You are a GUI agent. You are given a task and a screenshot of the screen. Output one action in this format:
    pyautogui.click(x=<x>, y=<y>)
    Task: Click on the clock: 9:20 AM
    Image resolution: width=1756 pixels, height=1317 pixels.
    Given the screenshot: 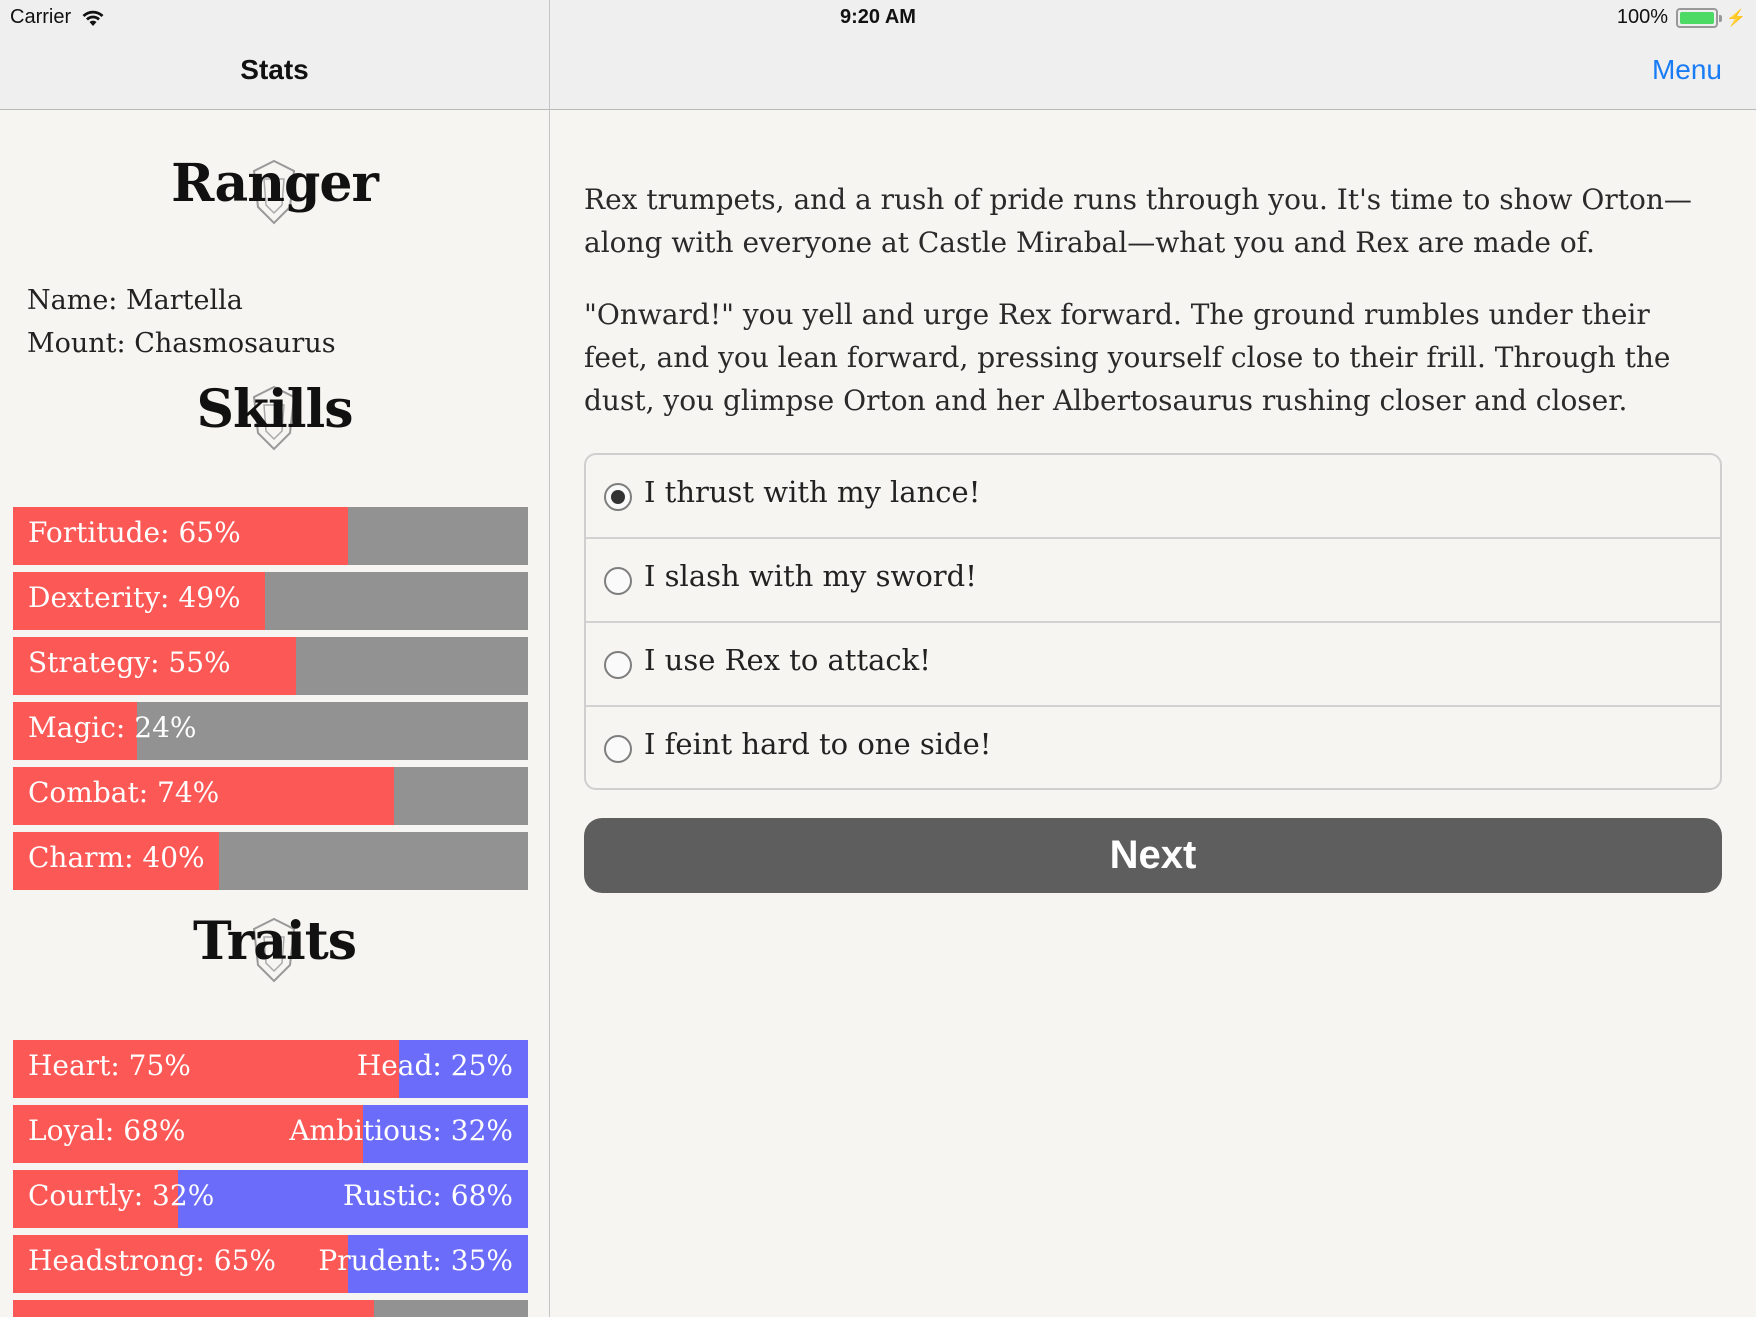 What is the action you would take?
    pyautogui.click(x=878, y=17)
    